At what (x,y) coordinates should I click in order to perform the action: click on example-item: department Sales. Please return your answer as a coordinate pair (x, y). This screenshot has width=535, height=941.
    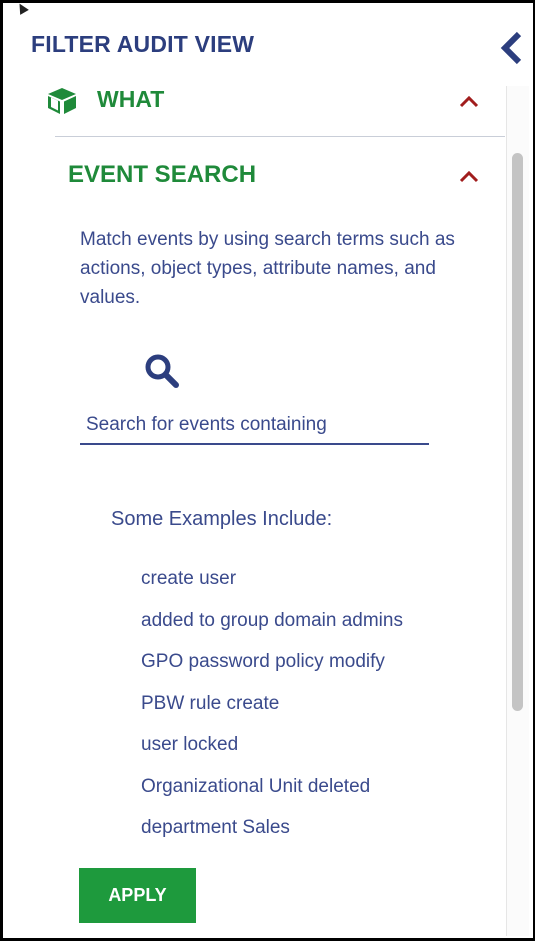
    Looking at the image, I should click on (272, 828).